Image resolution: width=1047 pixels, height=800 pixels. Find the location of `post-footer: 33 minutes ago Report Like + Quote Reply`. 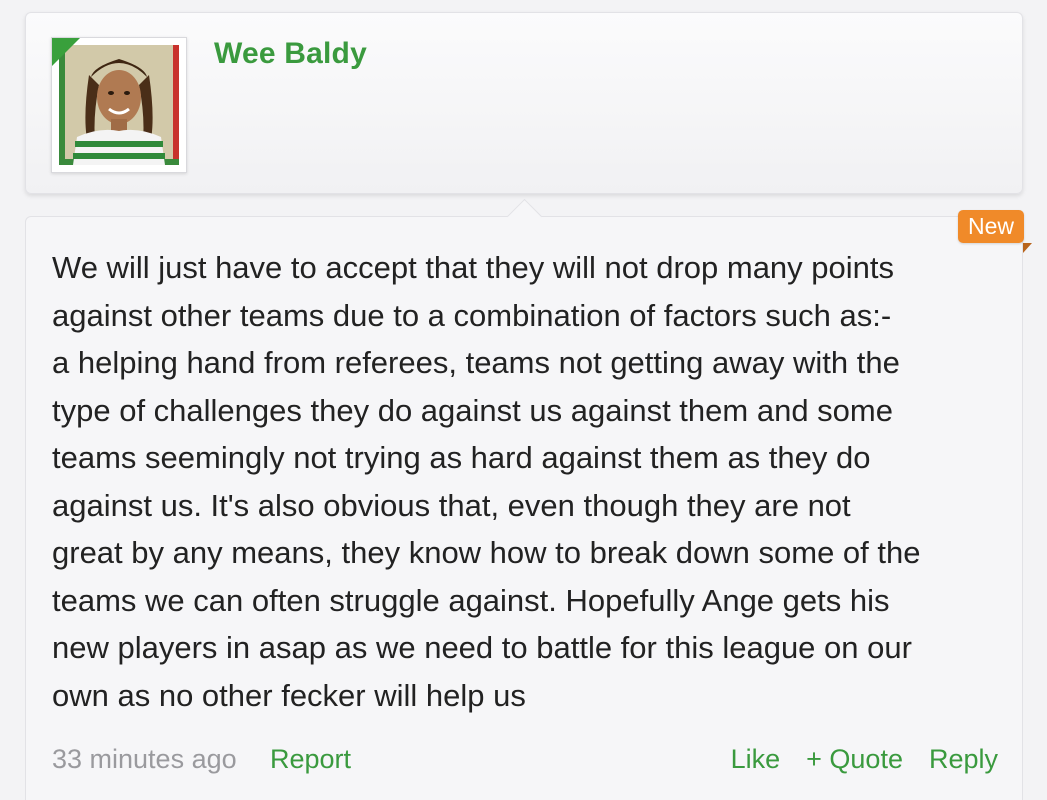

post-footer: 33 minutes ago Report Like + Quote Reply is located at coordinates (526, 759).